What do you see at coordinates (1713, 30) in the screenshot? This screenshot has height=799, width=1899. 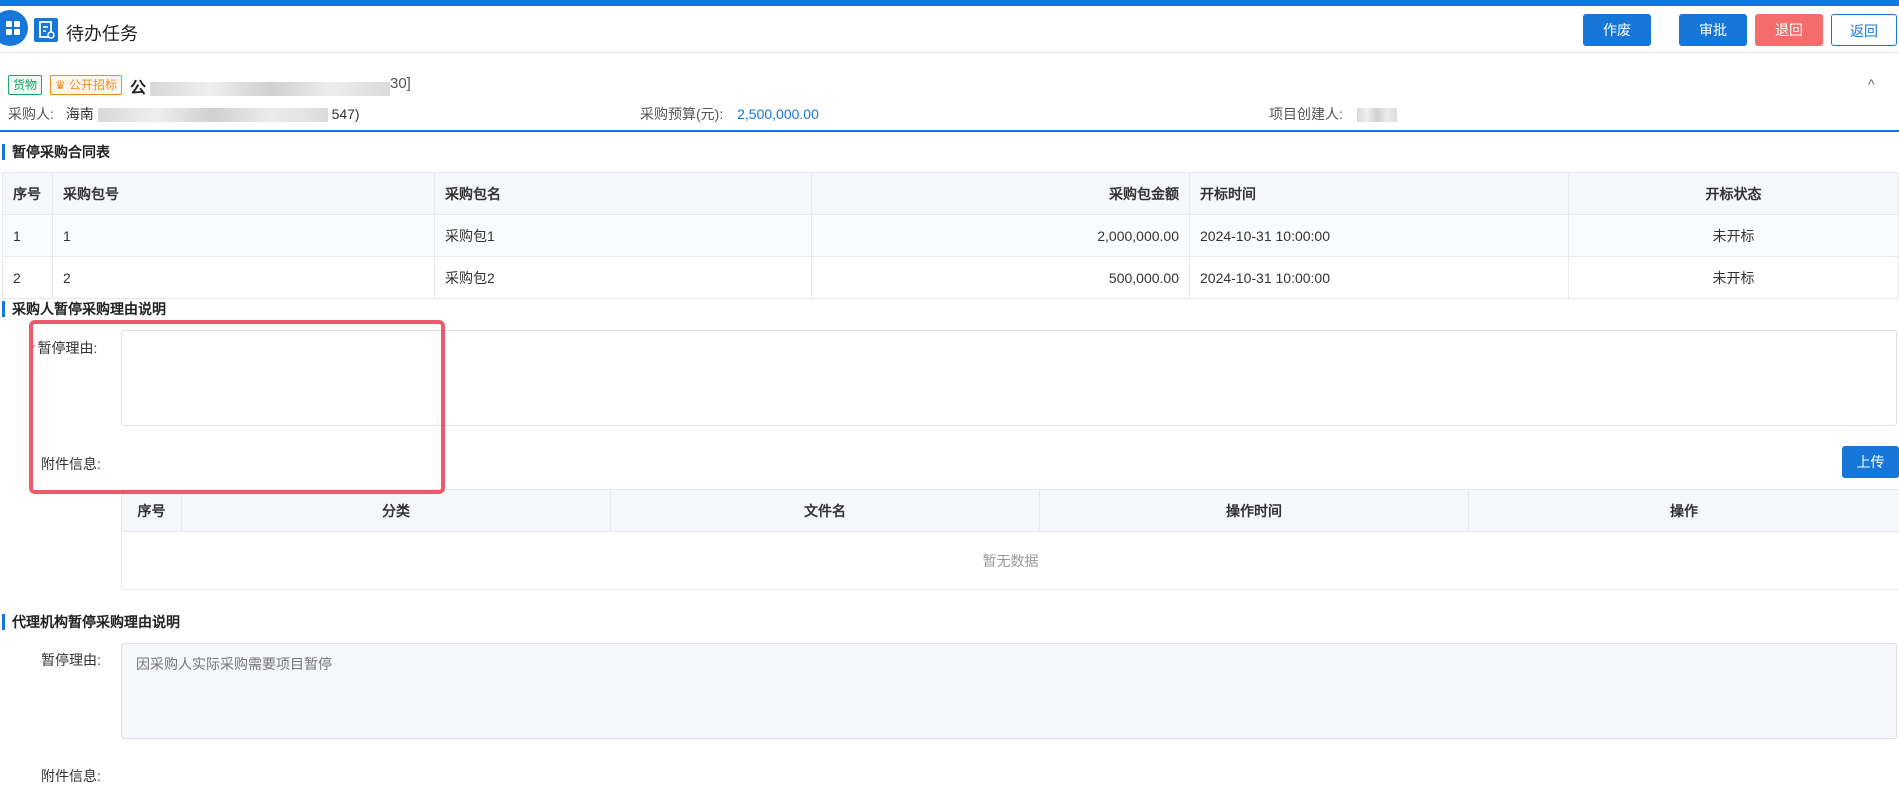 I see `approve-button: 审批` at bounding box center [1713, 30].